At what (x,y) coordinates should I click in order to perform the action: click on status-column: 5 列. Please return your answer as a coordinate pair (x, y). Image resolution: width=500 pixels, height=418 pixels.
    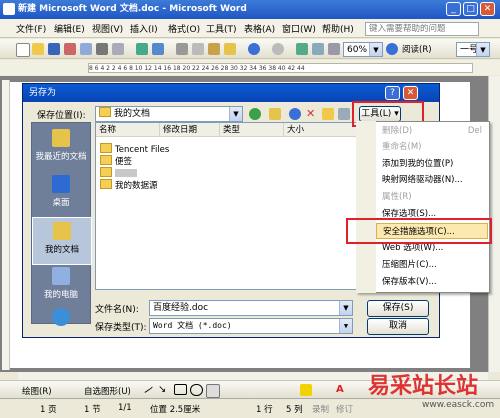
    Looking at the image, I should click on (294, 410).